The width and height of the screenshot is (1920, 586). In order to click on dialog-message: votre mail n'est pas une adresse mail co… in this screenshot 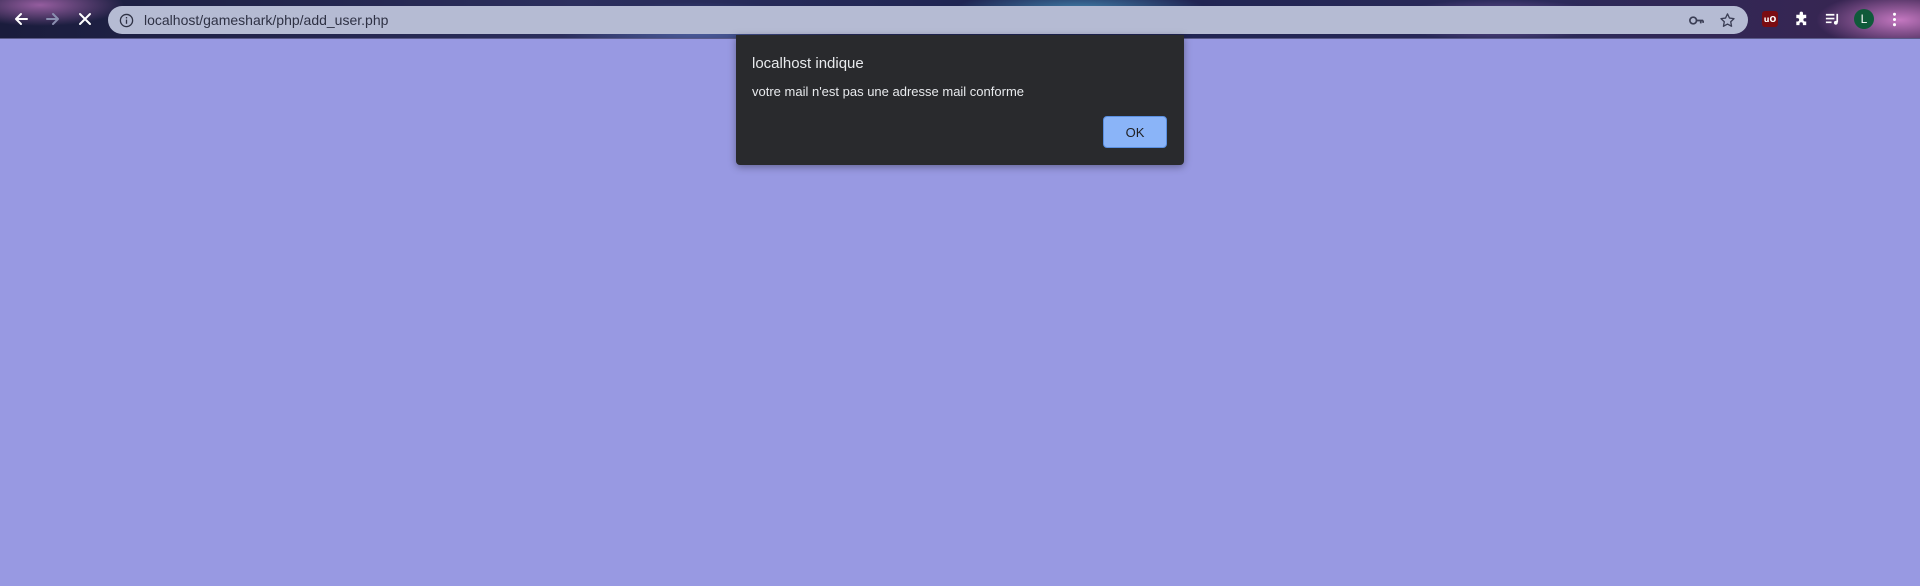, I will do `click(888, 91)`.